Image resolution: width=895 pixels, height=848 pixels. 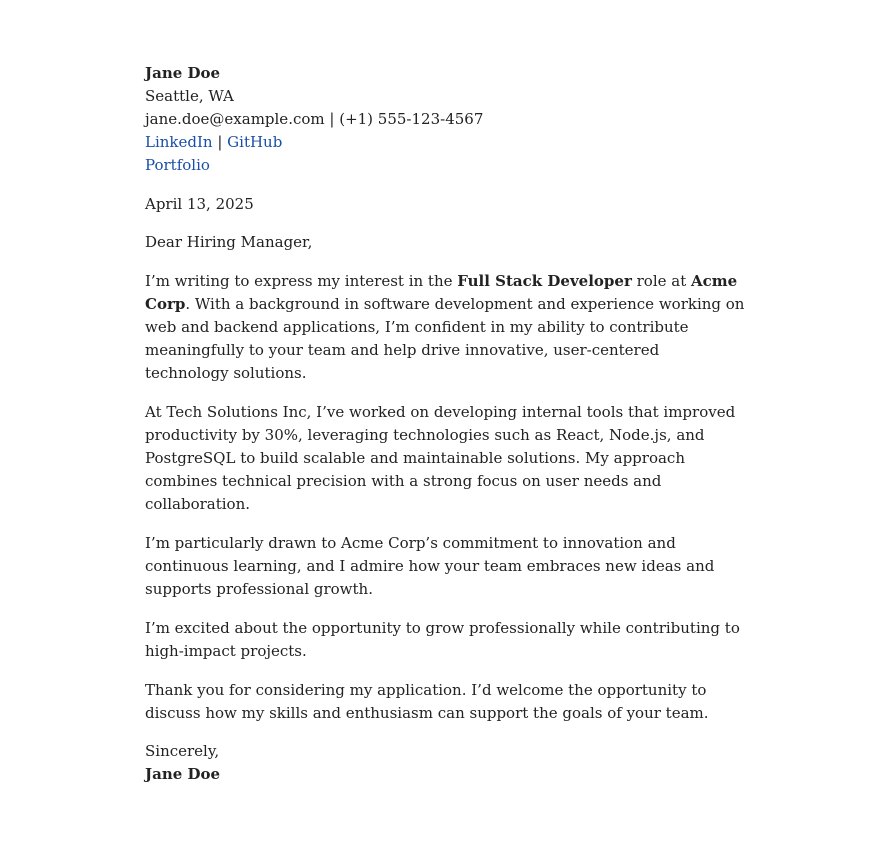 I want to click on sender-links-line: LinkedIn | GitHub, so click(x=445, y=142).